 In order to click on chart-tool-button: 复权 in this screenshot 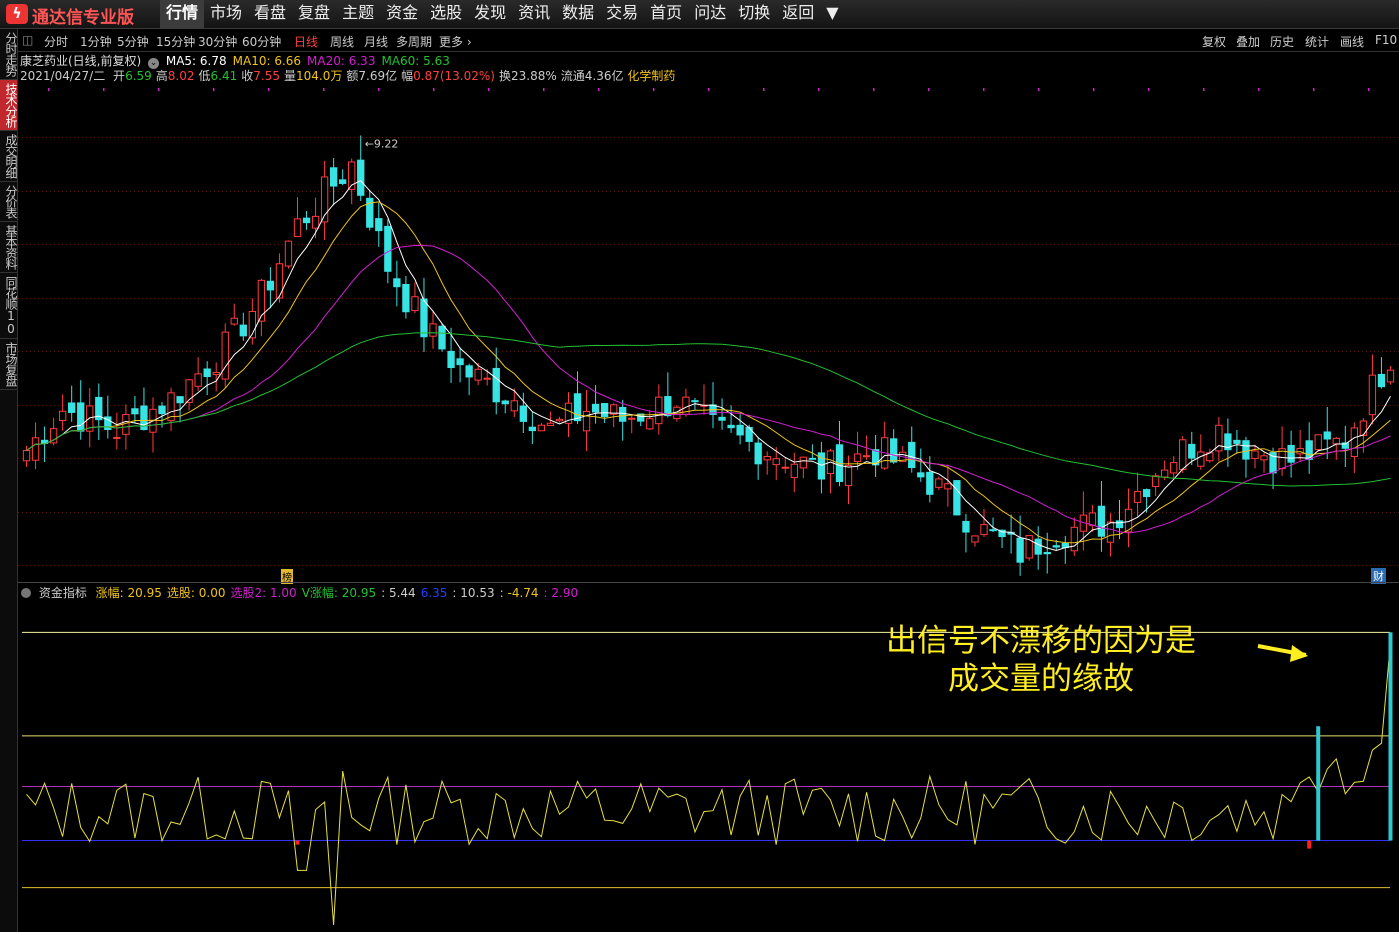, I will do `click(1214, 41)`.